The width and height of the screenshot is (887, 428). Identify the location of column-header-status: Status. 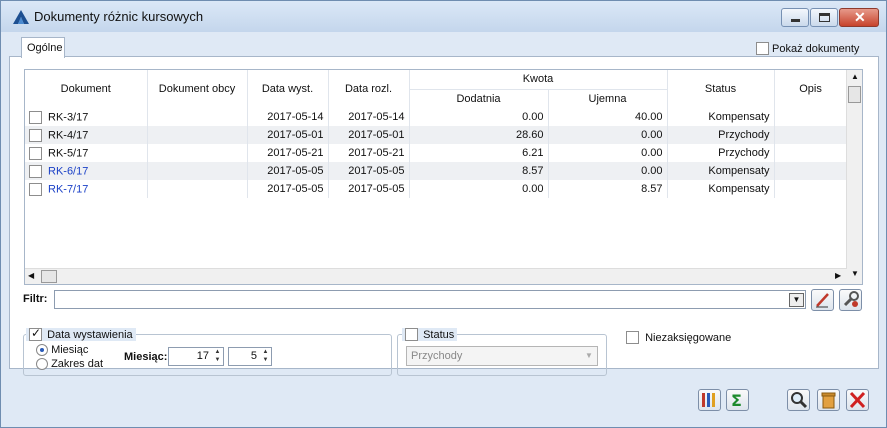
(721, 89).